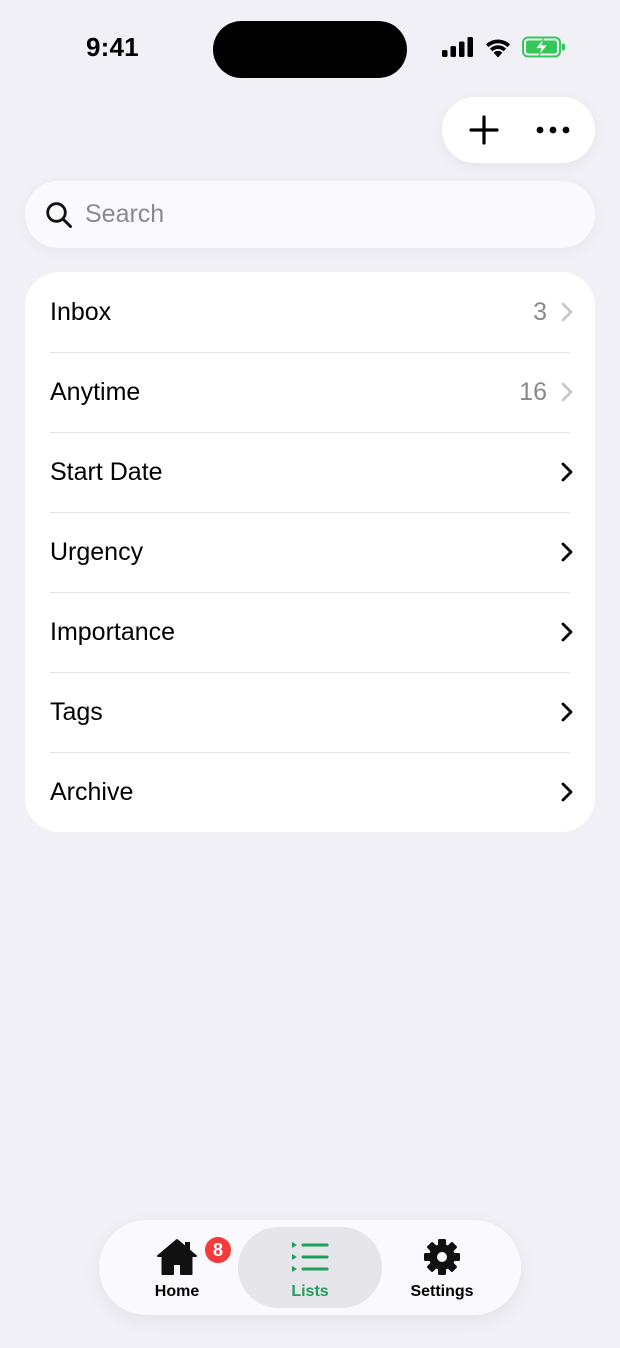 This screenshot has width=620, height=1348. I want to click on tab-settings-label: Settings, so click(442, 1291).